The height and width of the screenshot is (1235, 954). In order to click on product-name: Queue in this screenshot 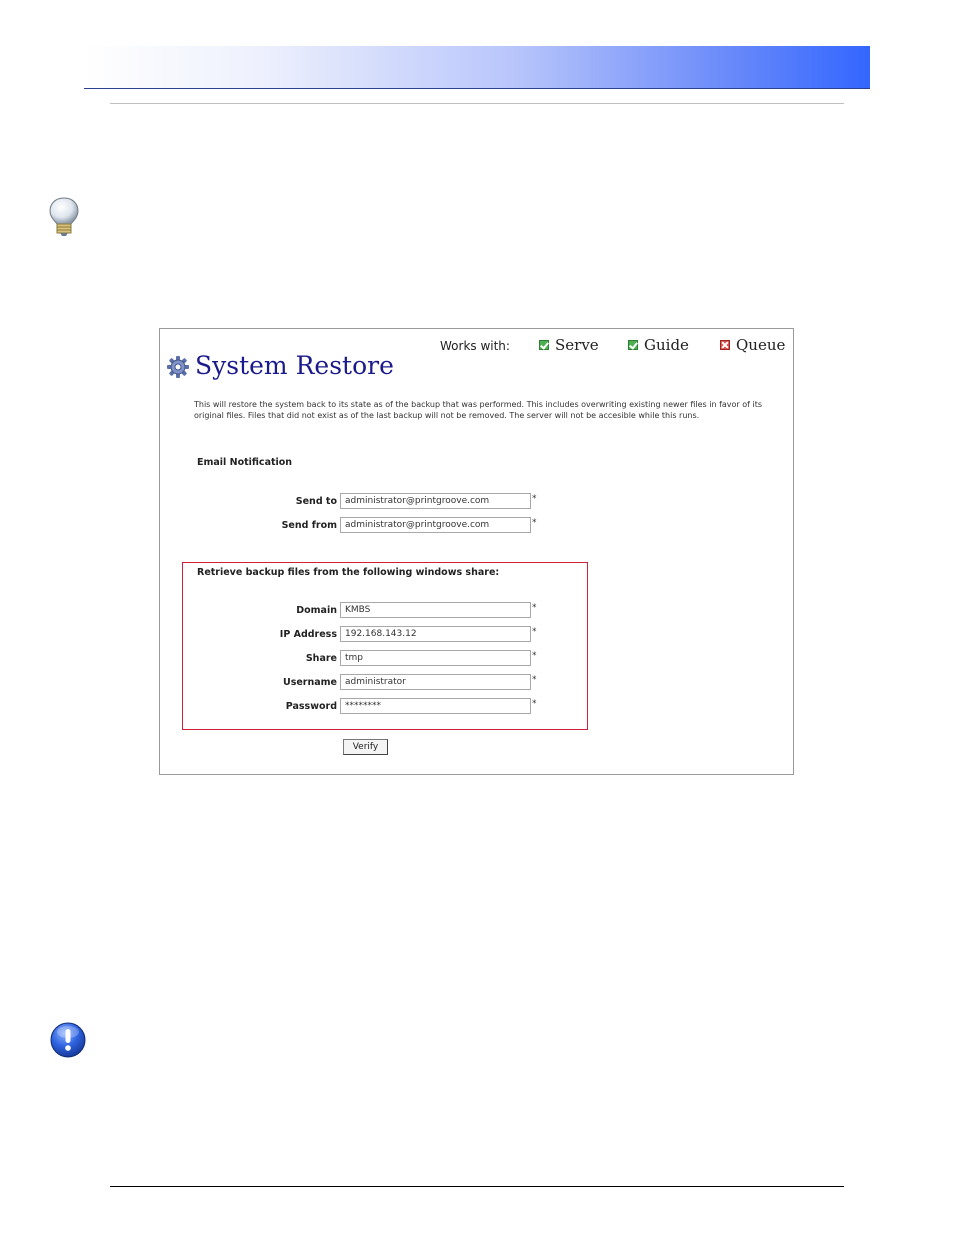, I will do `click(761, 345)`.